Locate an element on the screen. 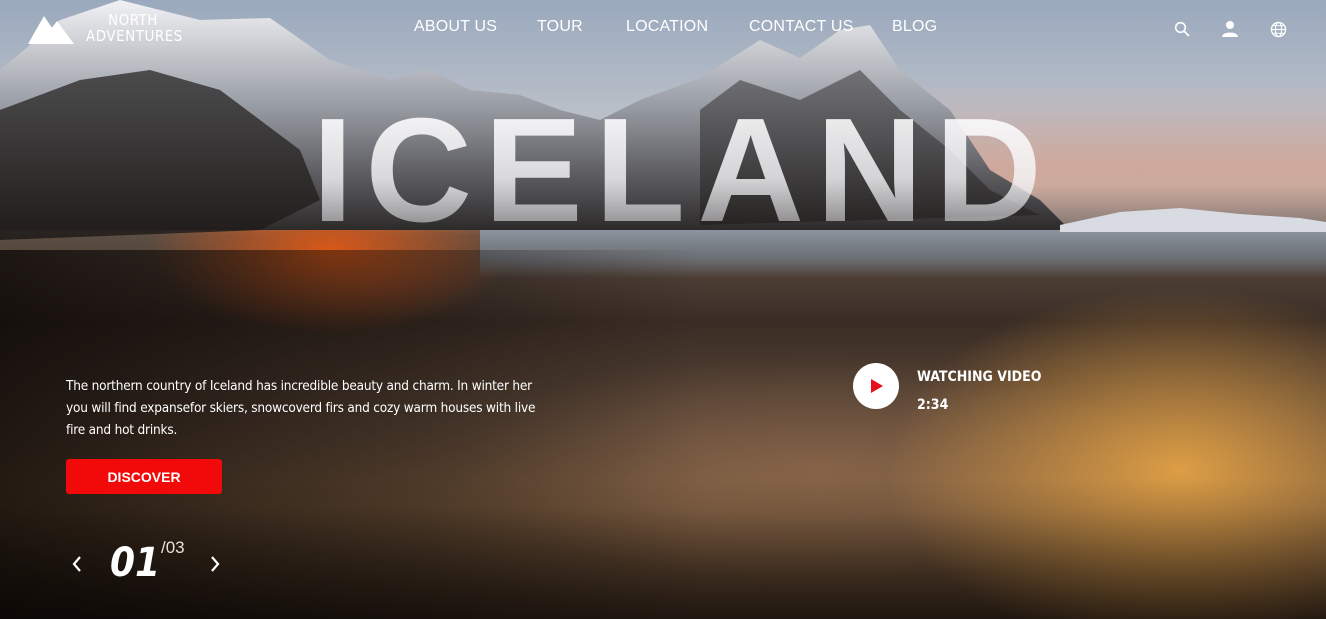  video-block: WATCHING VIDEO 2:34 is located at coordinates (947, 391).